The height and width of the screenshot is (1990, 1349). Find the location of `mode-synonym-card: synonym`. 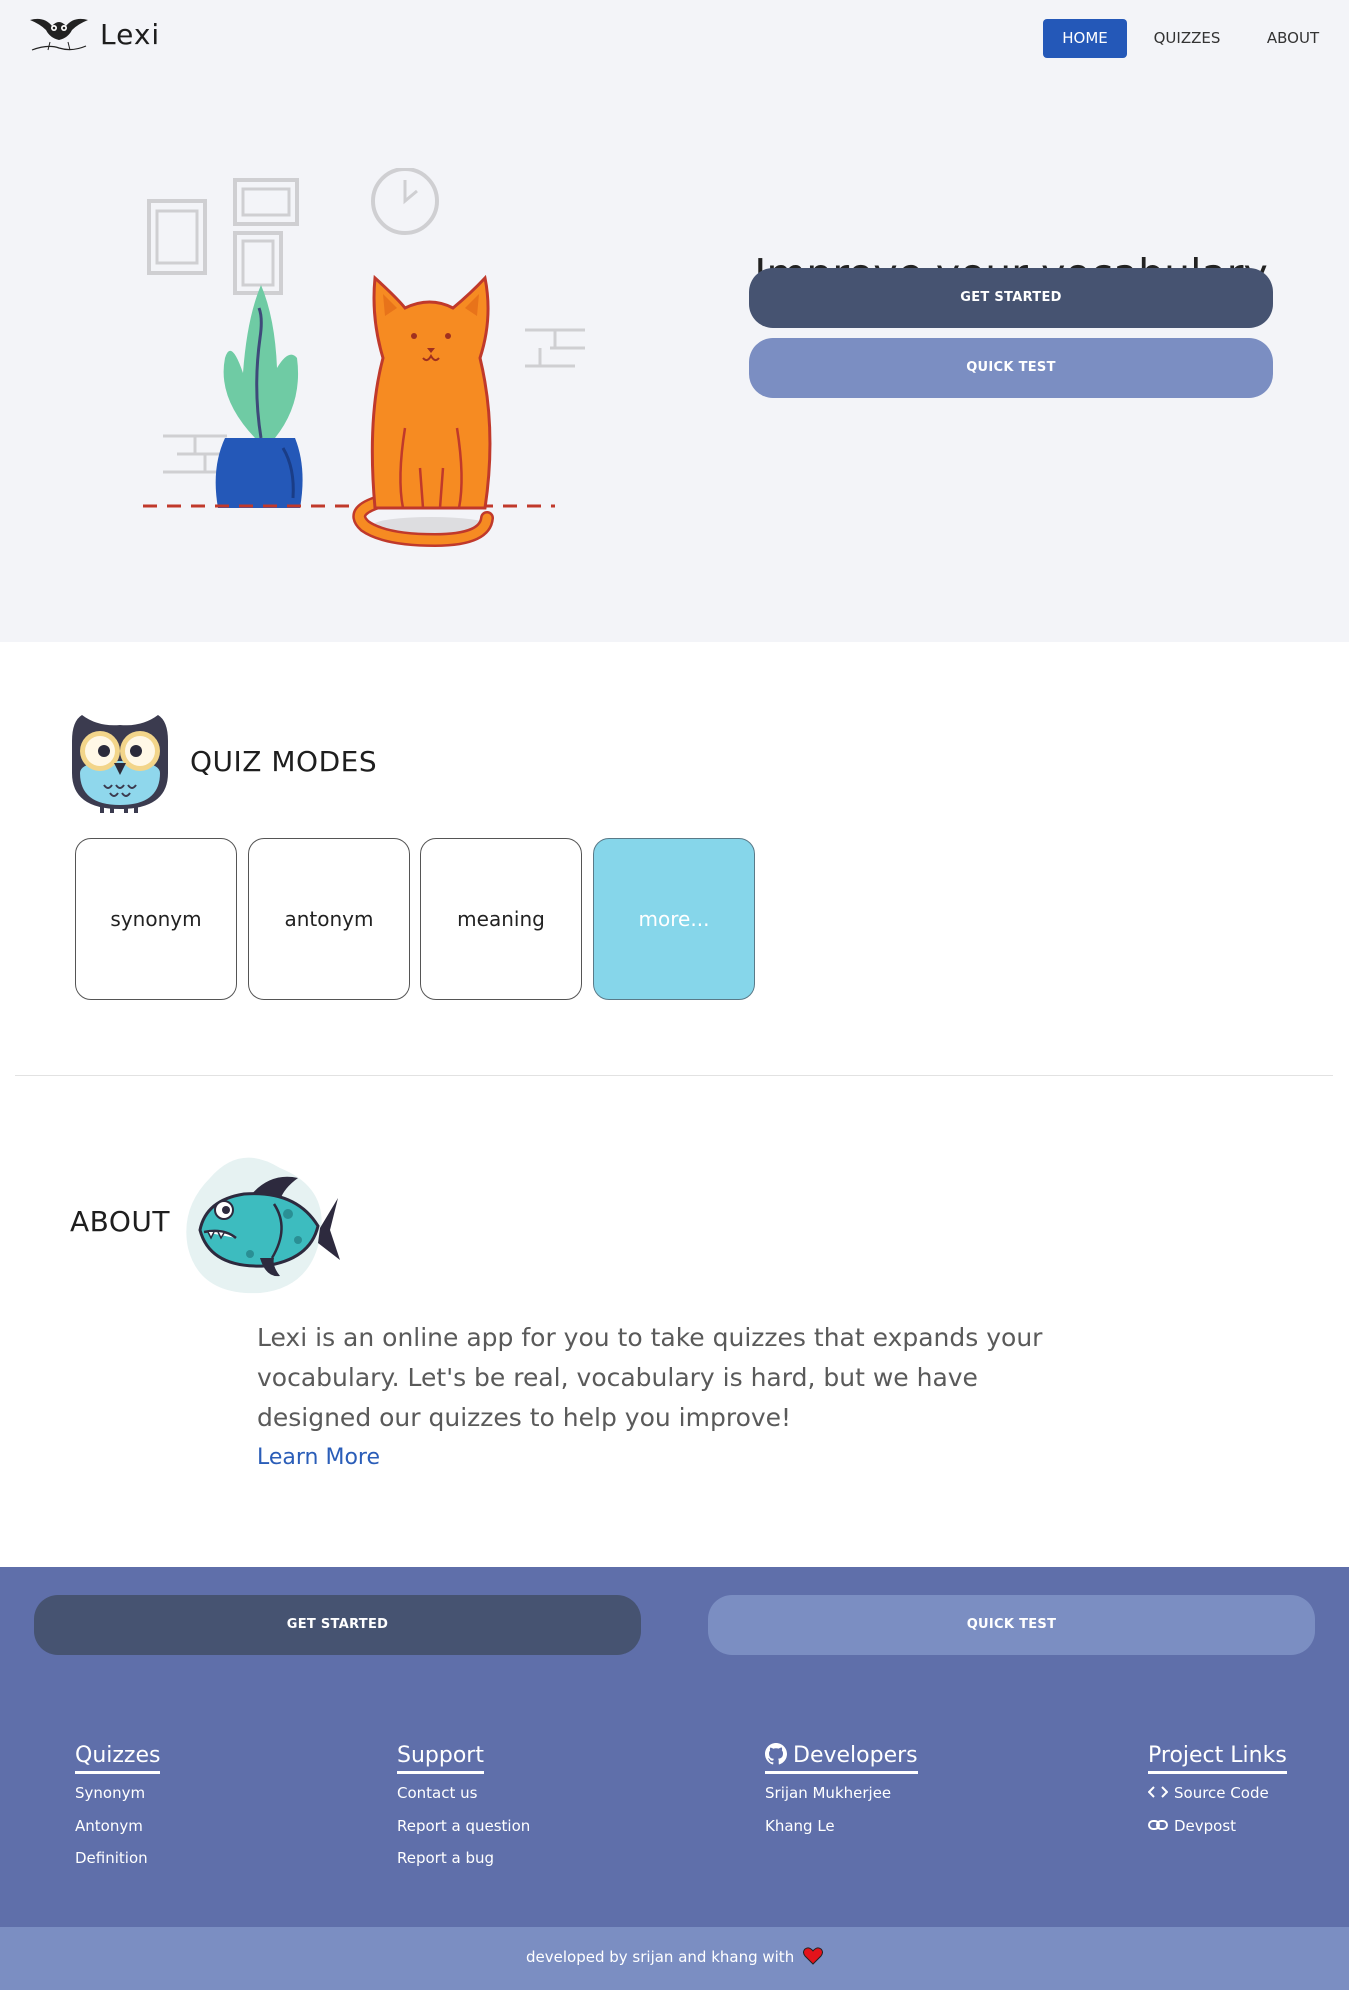

mode-synonym-card: synonym is located at coordinates (156, 919).